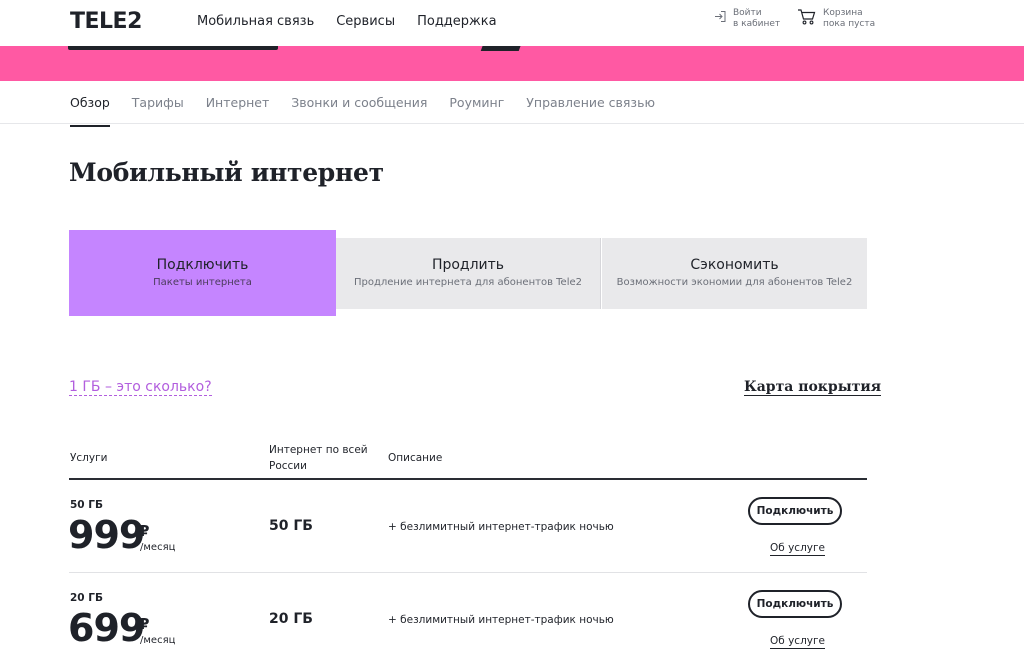  Describe the element at coordinates (590, 102) in the screenshot. I see `tab-account-management: Управление связью` at that location.